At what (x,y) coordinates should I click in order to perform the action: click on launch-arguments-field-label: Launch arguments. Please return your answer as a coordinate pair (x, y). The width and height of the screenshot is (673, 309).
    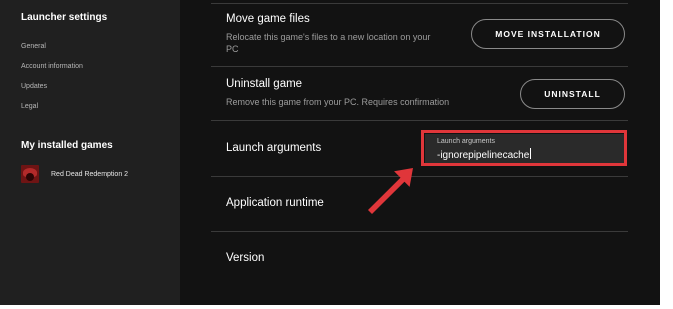
    Looking at the image, I should click on (466, 141).